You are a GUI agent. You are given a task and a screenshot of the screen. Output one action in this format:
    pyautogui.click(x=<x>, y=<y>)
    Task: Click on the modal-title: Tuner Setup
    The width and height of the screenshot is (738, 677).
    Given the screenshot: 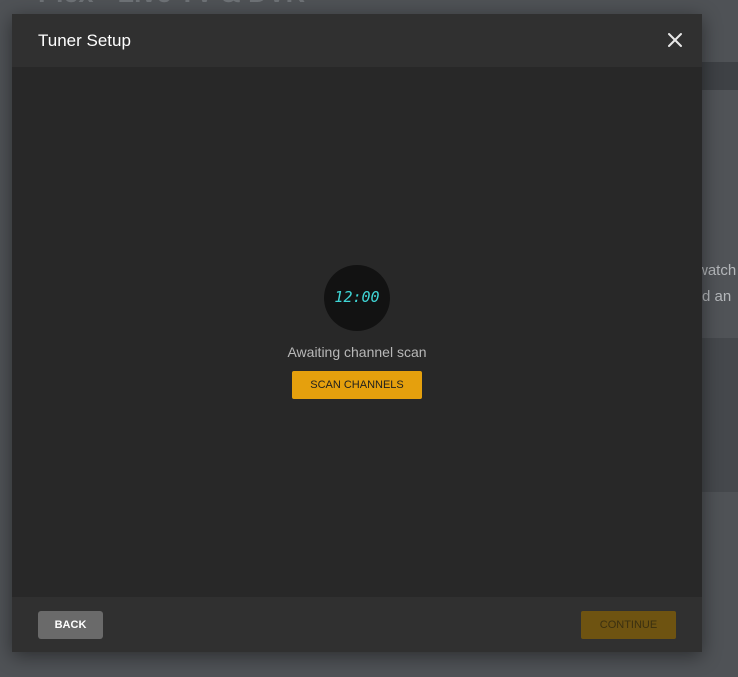 What is the action you would take?
    pyautogui.click(x=84, y=40)
    